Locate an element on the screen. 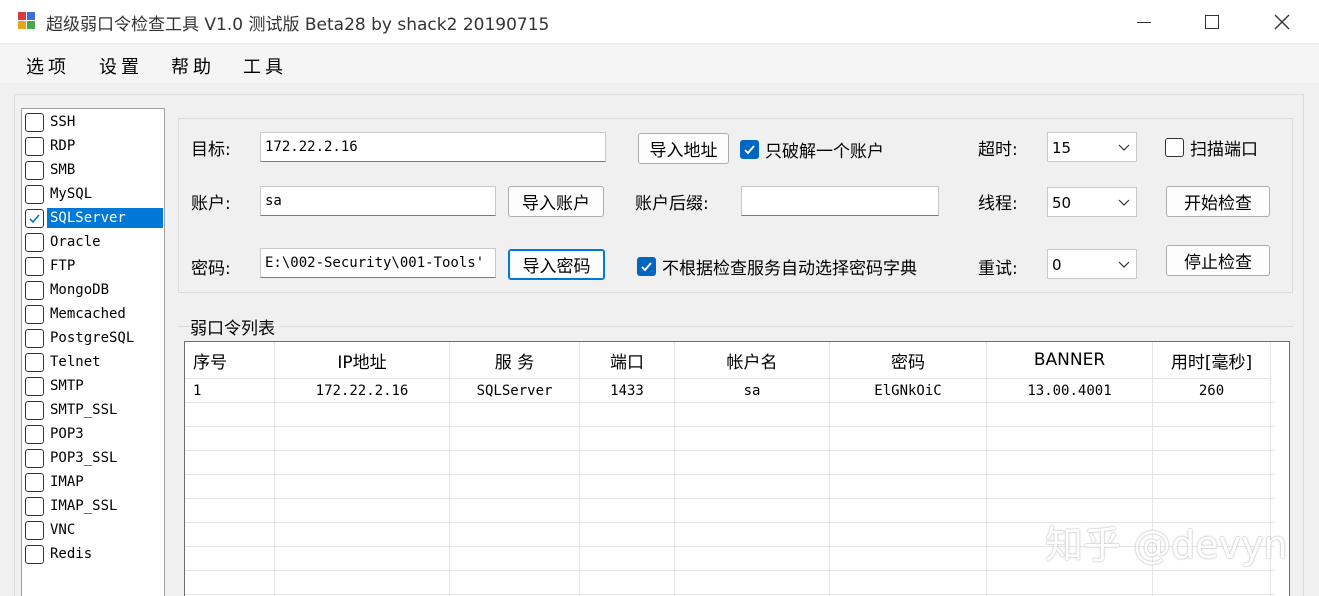 This screenshot has height=596, width=1319. import-password-button: 导入密码 is located at coordinates (556, 264).